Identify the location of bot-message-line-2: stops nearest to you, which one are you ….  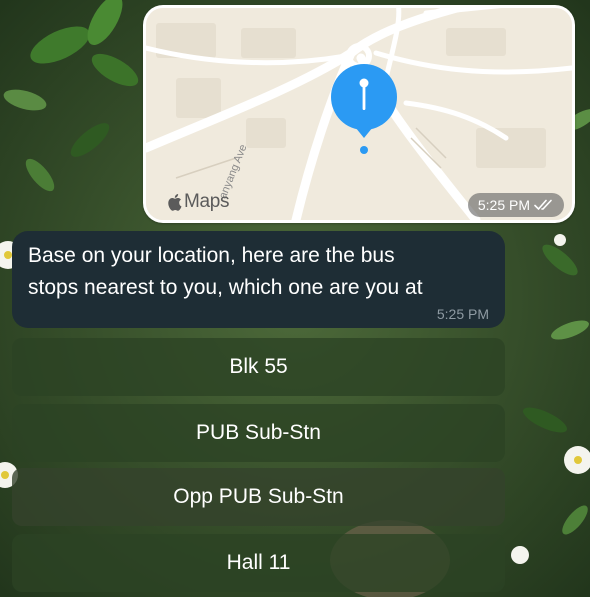
(225, 287).